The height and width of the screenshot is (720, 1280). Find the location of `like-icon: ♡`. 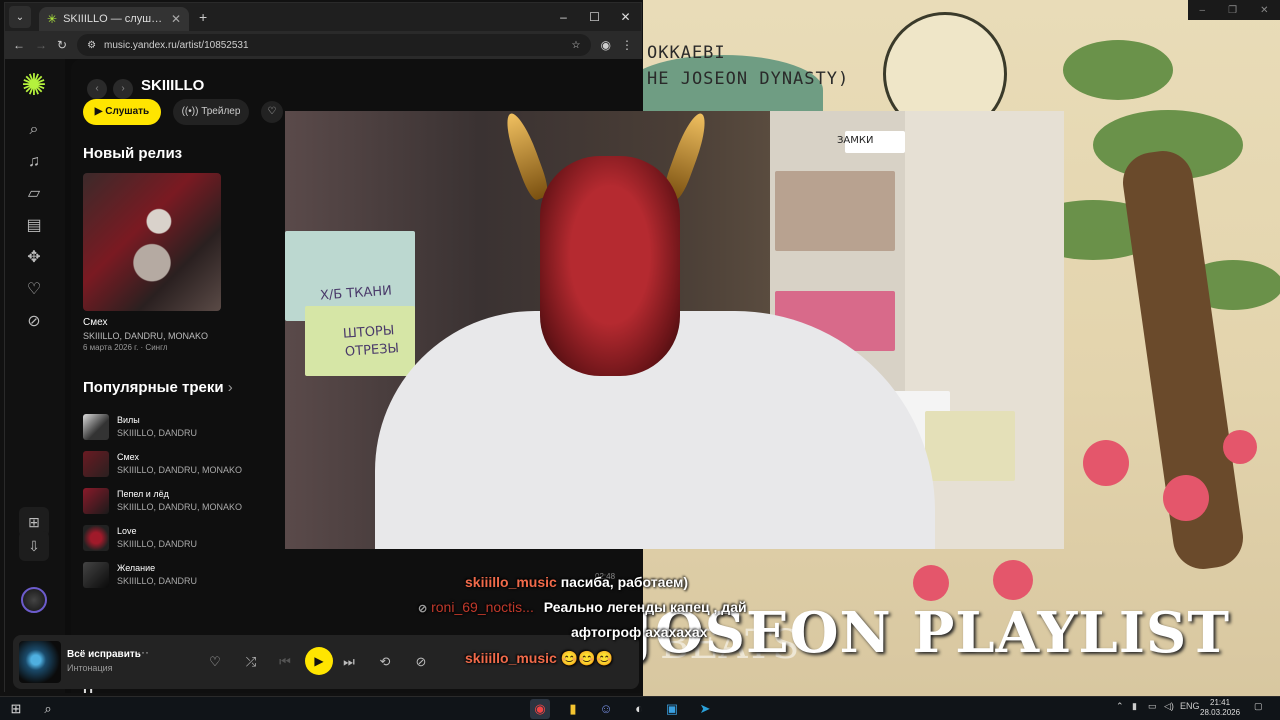

like-icon: ♡ is located at coordinates (215, 662).